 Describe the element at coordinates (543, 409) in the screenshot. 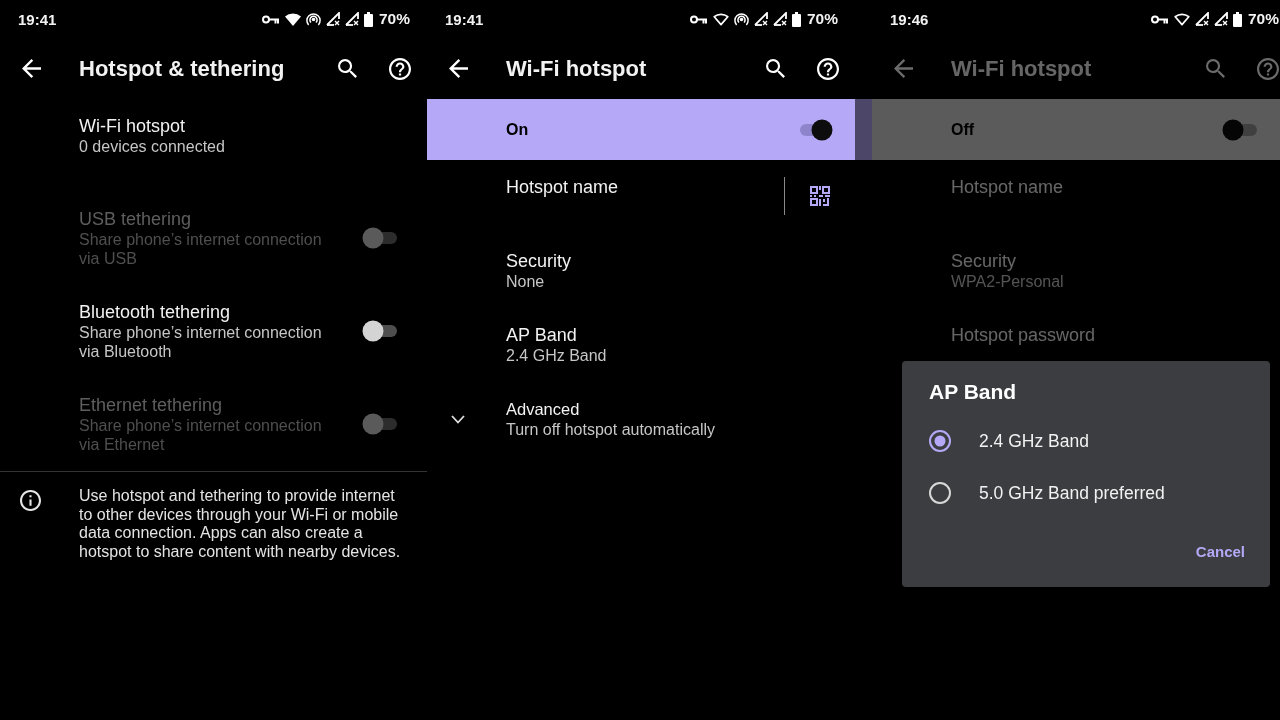

I see `setting-title: Advanced` at that location.